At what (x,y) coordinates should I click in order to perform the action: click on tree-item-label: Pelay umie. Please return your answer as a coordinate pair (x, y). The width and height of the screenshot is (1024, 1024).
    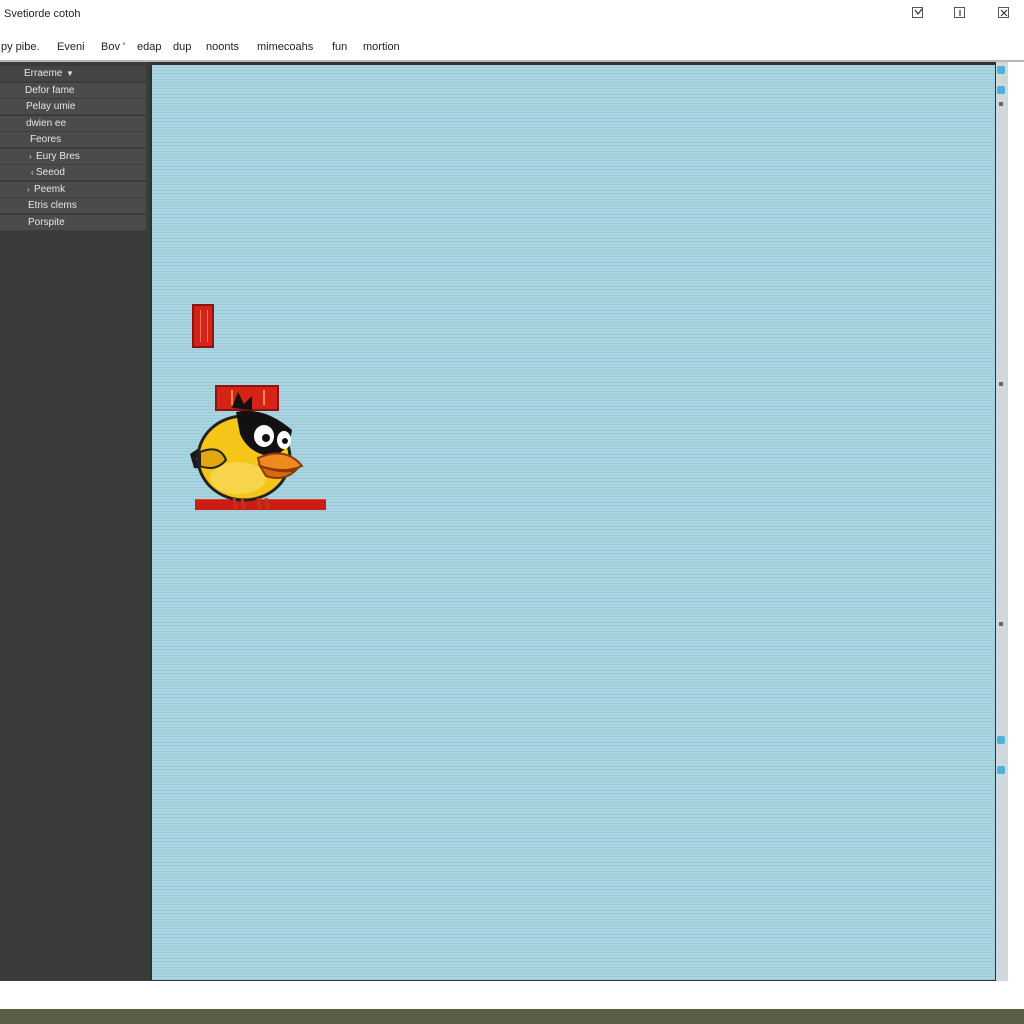
    Looking at the image, I should click on (51, 106).